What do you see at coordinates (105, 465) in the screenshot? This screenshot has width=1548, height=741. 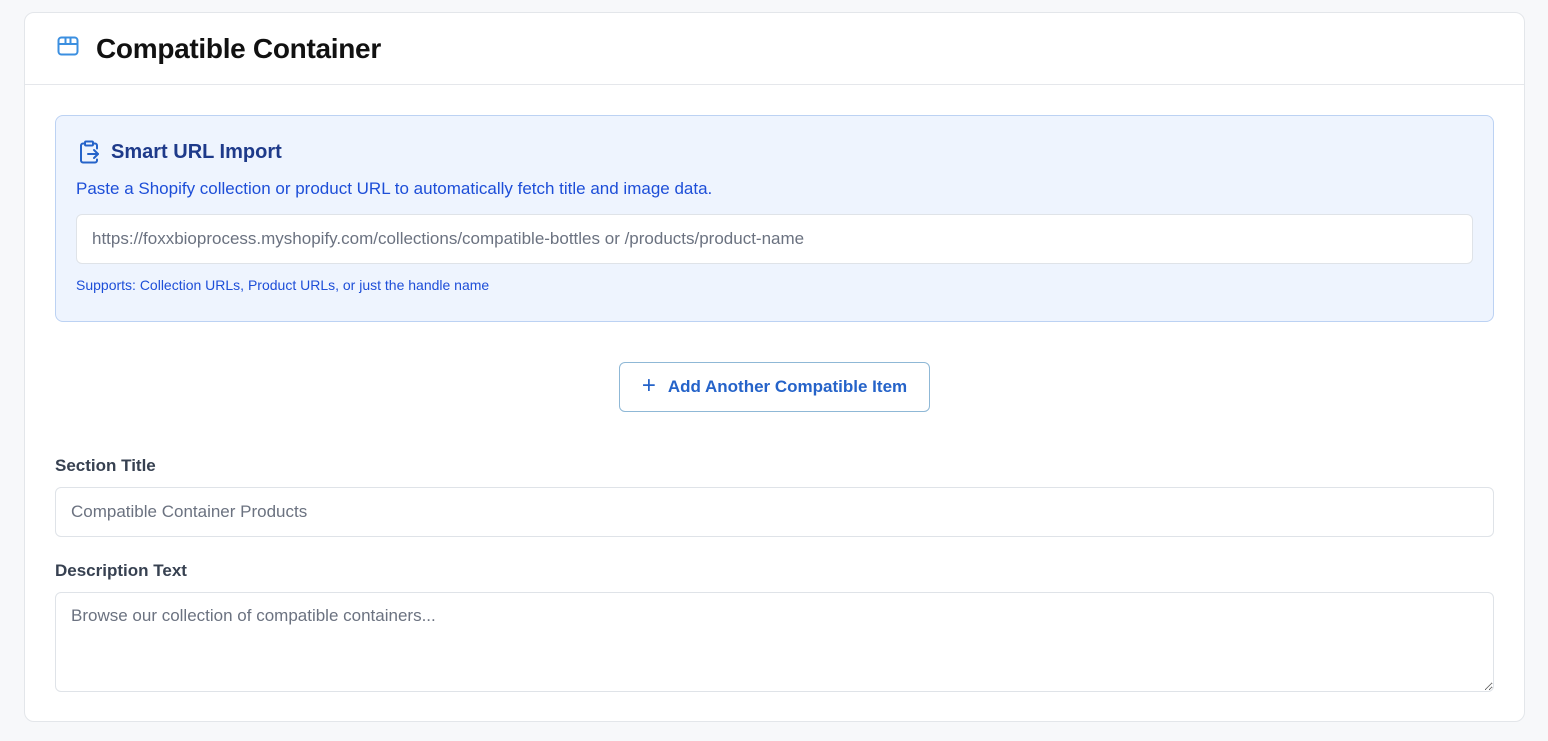 I see `section-title-label: Section Title` at bounding box center [105, 465].